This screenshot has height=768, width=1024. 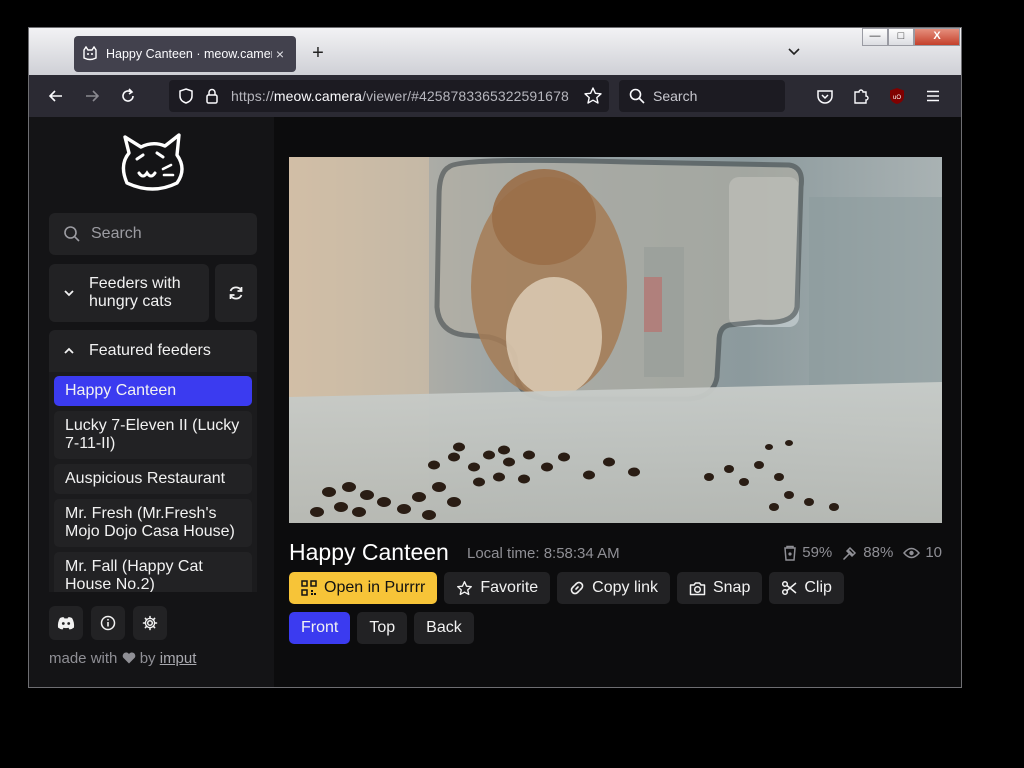 I want to click on made-with-credit: made with by imput, so click(x=122, y=658).